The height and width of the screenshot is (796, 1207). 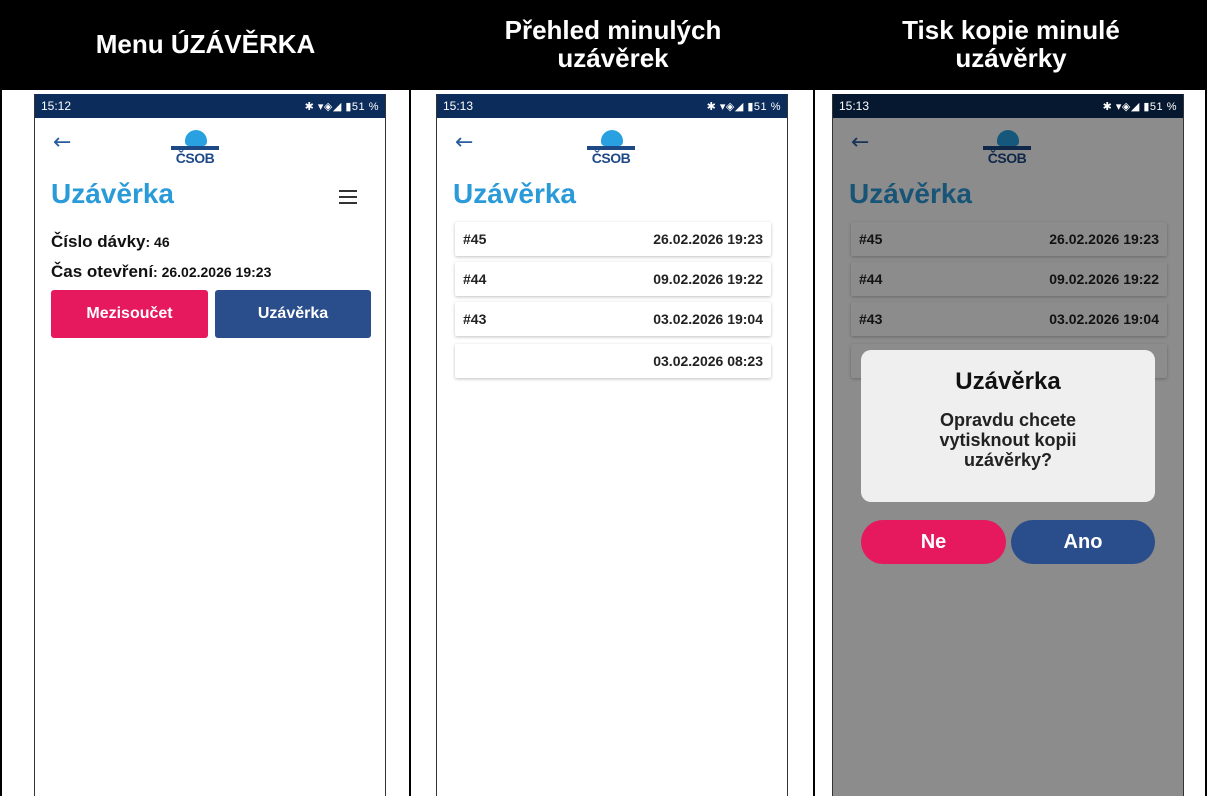 I want to click on column-header-print-copy-text: Tisk kopie minulé uzávěrky, so click(x=1011, y=44).